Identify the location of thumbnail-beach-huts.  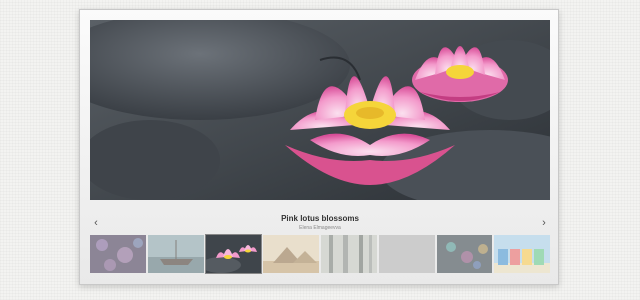
(522, 254).